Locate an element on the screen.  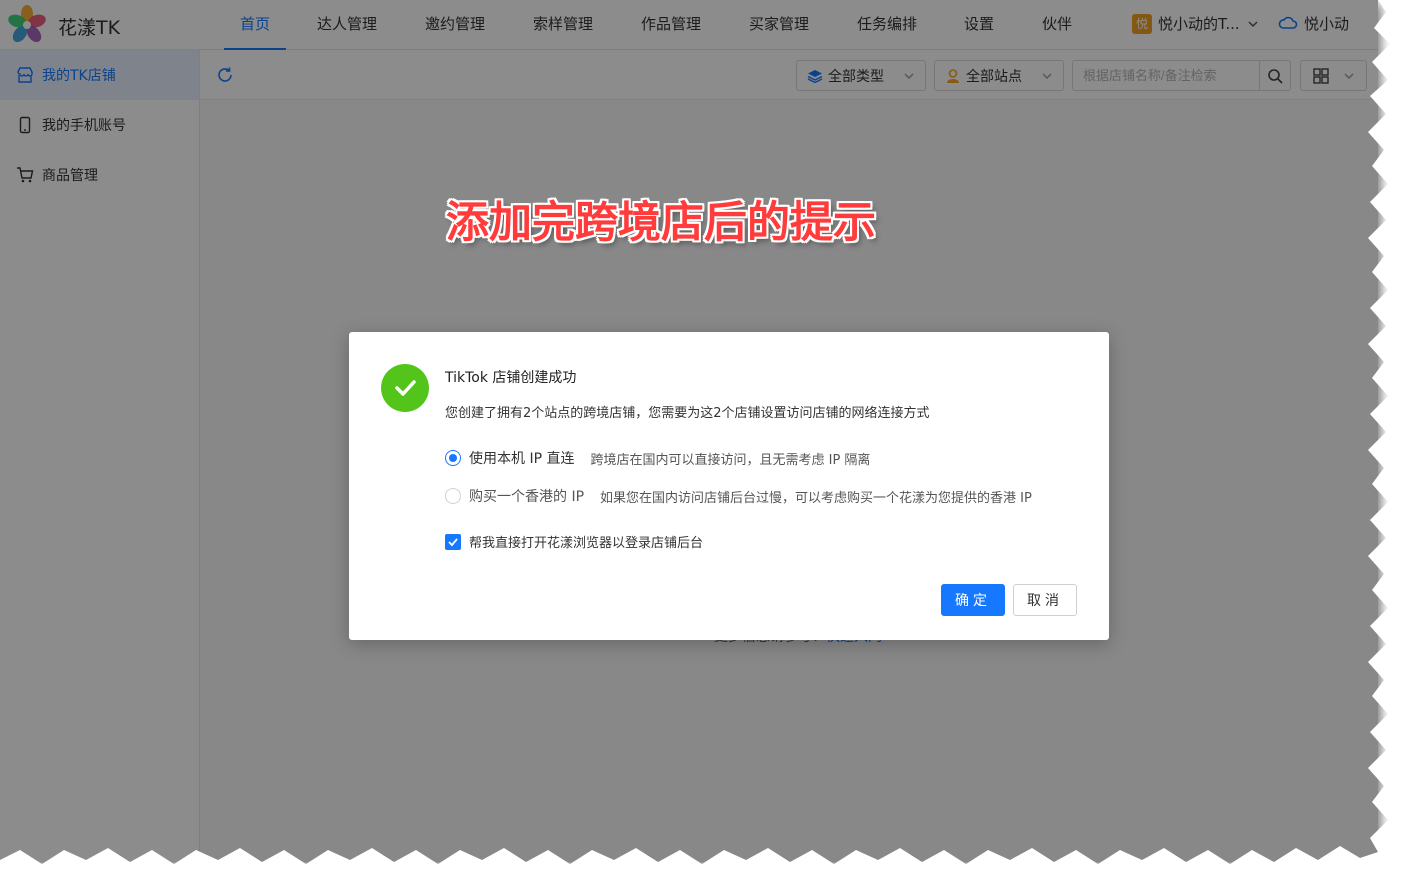
confirm-button: 确定 is located at coordinates (973, 600).